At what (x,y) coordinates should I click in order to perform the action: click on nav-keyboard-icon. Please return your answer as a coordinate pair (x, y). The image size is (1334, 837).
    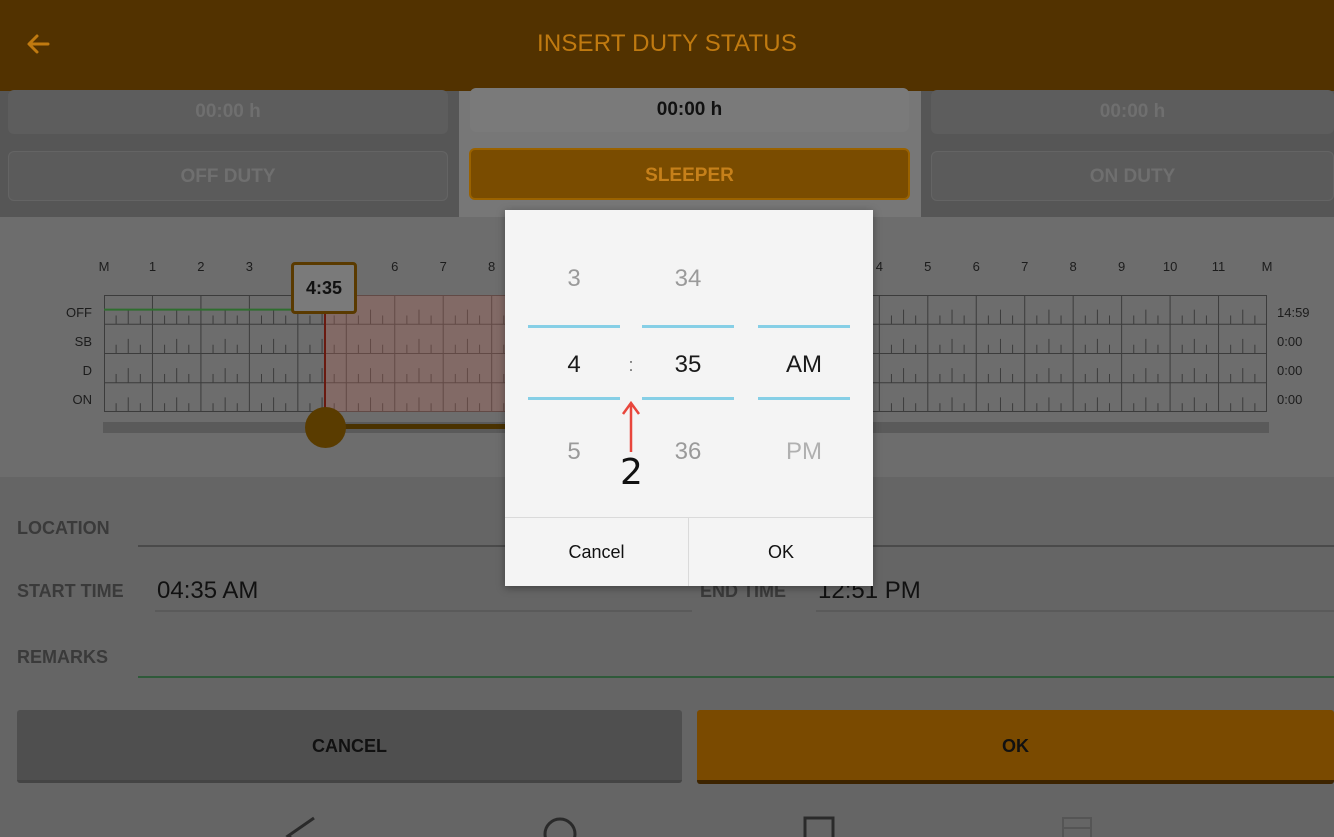
    Looking at the image, I should click on (1077, 825).